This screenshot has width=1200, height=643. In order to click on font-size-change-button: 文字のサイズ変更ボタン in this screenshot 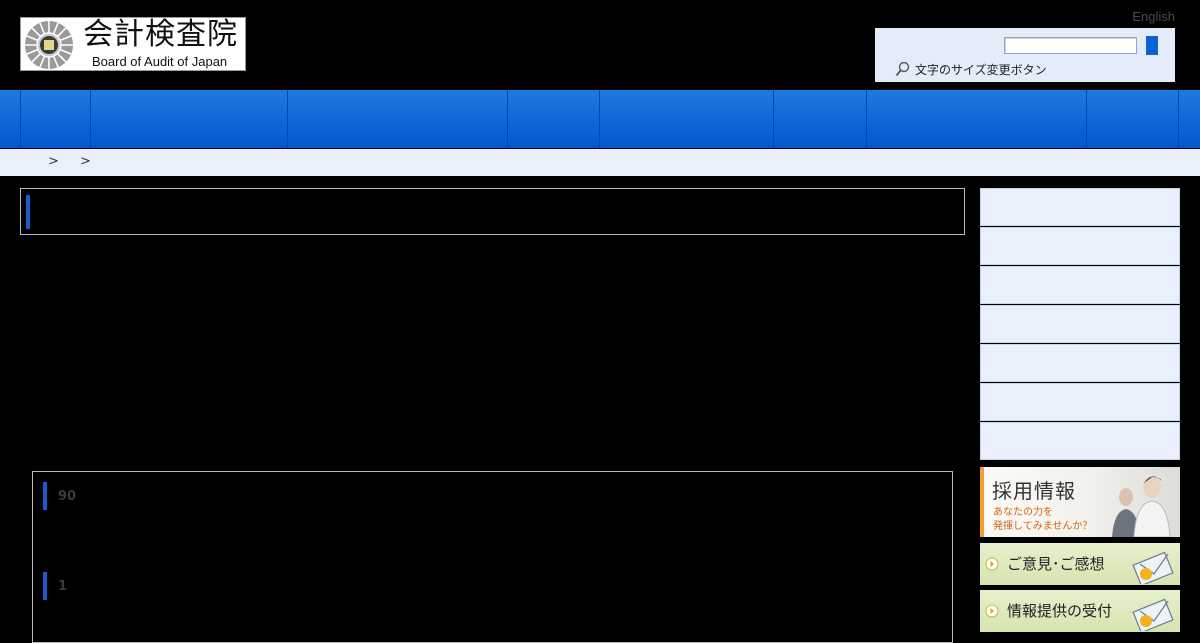, I will do `click(981, 70)`.